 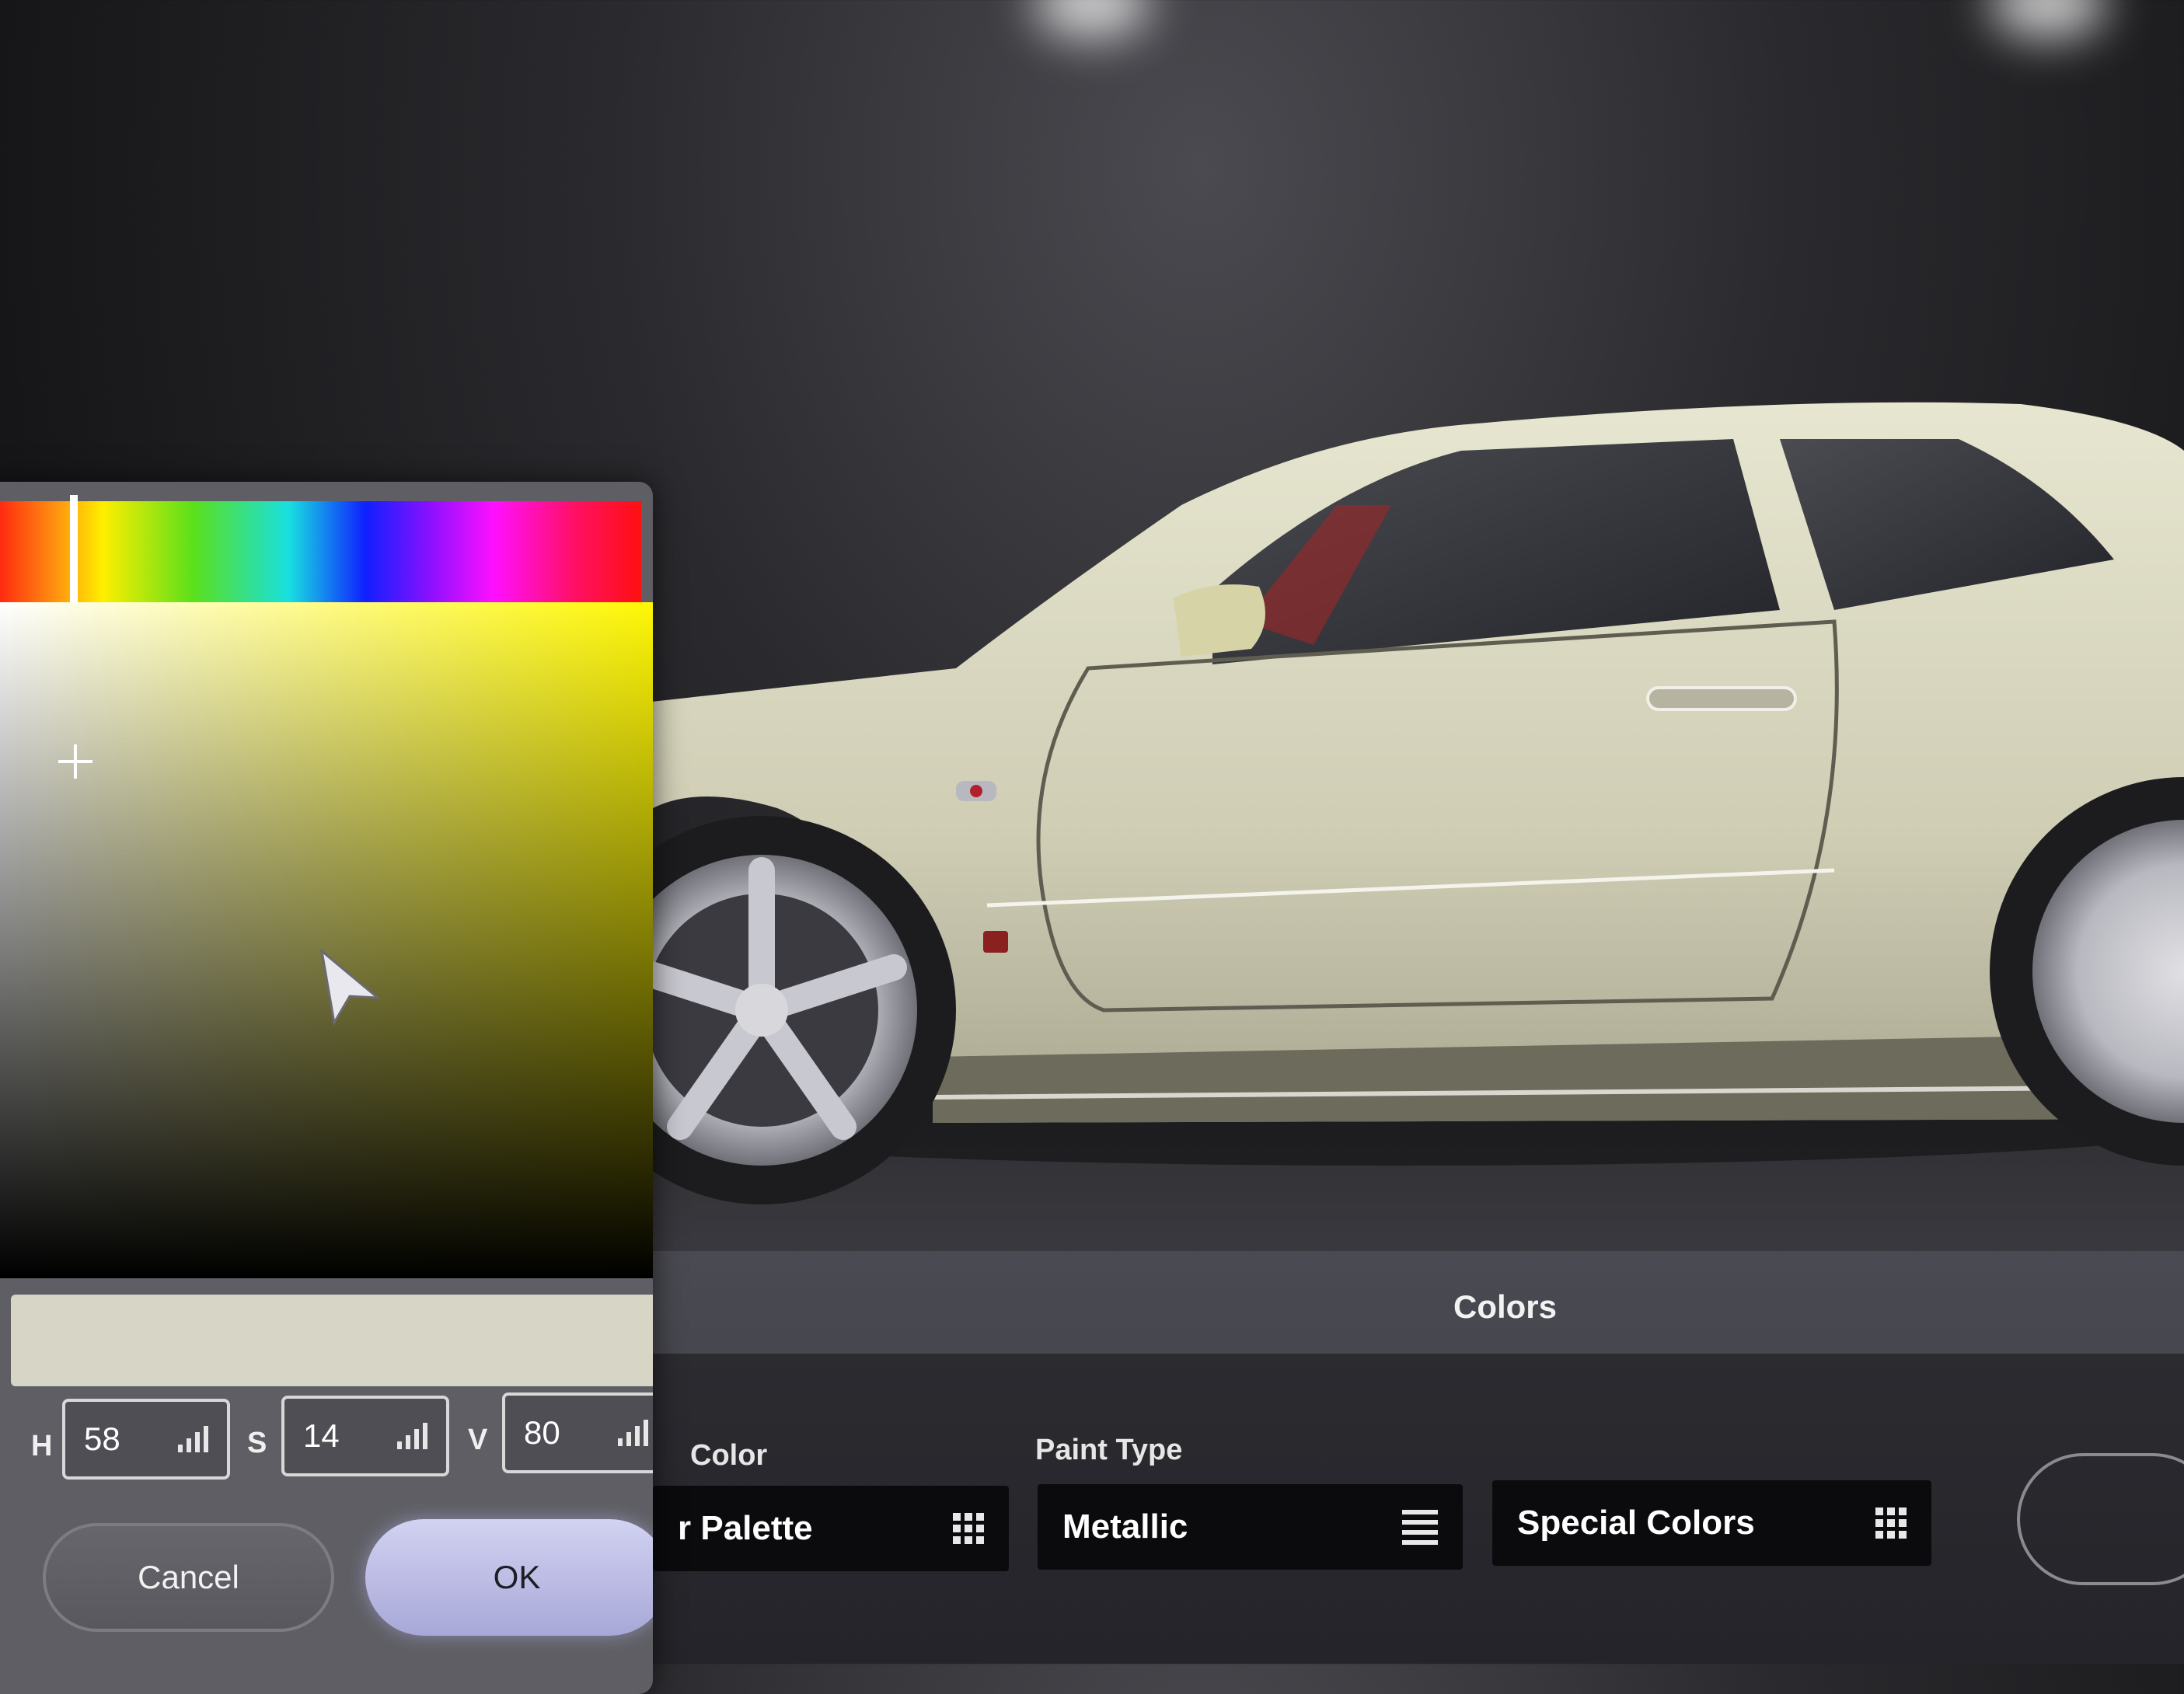 What do you see at coordinates (746, 1528) in the screenshot?
I see `color-palette-value: r Palette` at bounding box center [746, 1528].